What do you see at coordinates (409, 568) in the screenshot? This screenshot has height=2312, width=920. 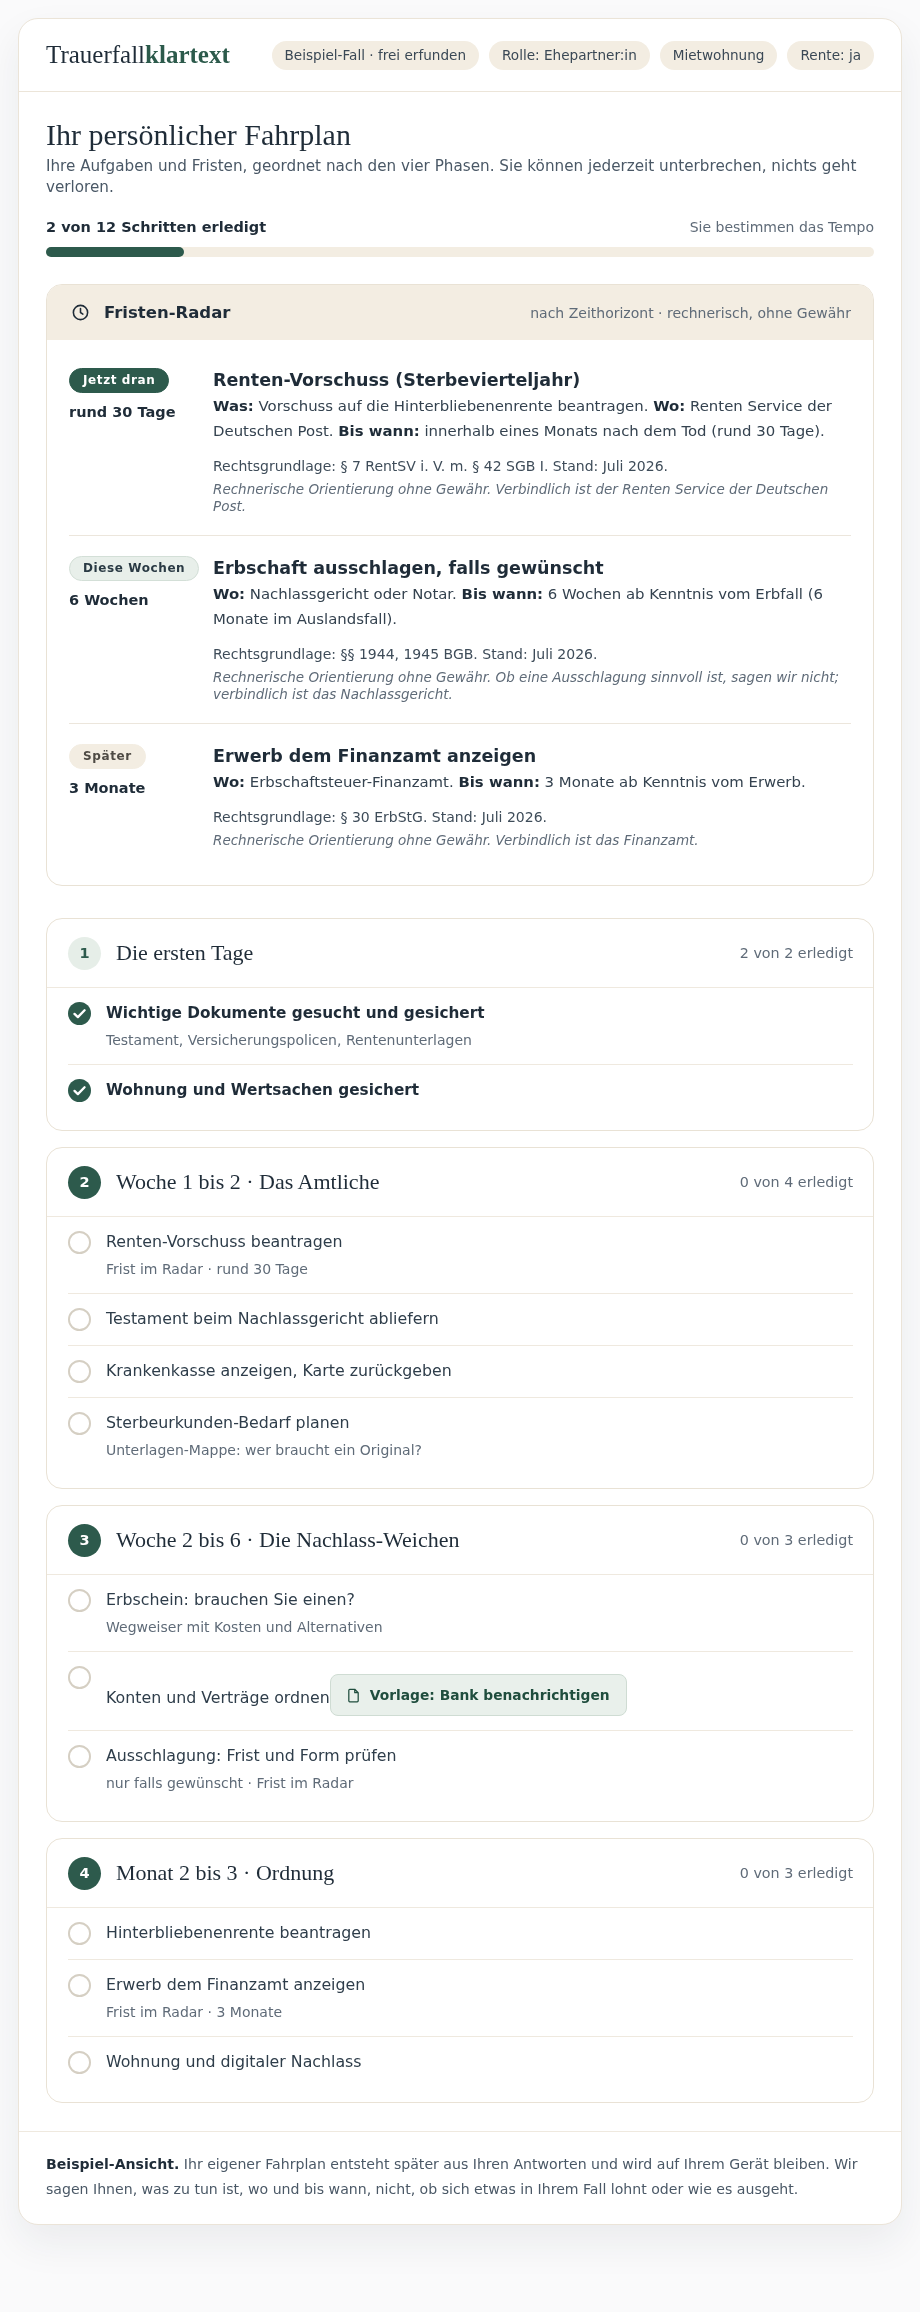 I see `deadline-title: Erbschaft ausschlagen, falls gewünscht` at bounding box center [409, 568].